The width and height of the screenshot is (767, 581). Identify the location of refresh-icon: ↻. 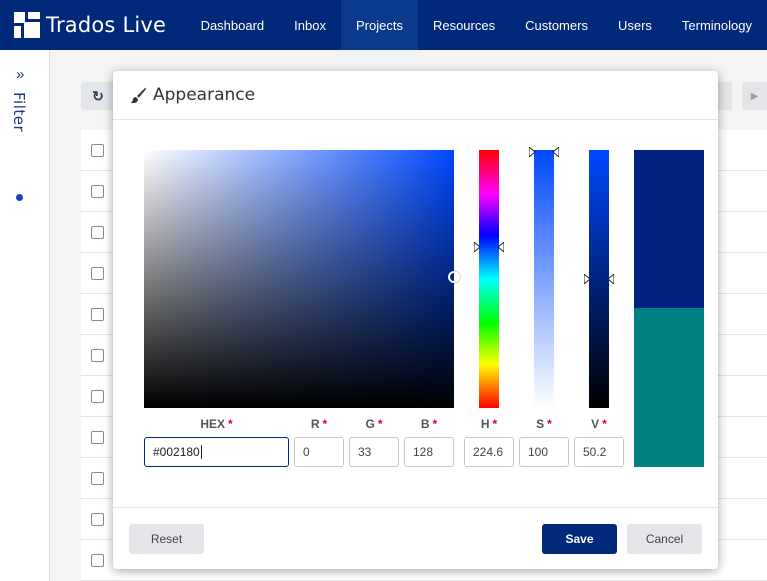
(98, 95).